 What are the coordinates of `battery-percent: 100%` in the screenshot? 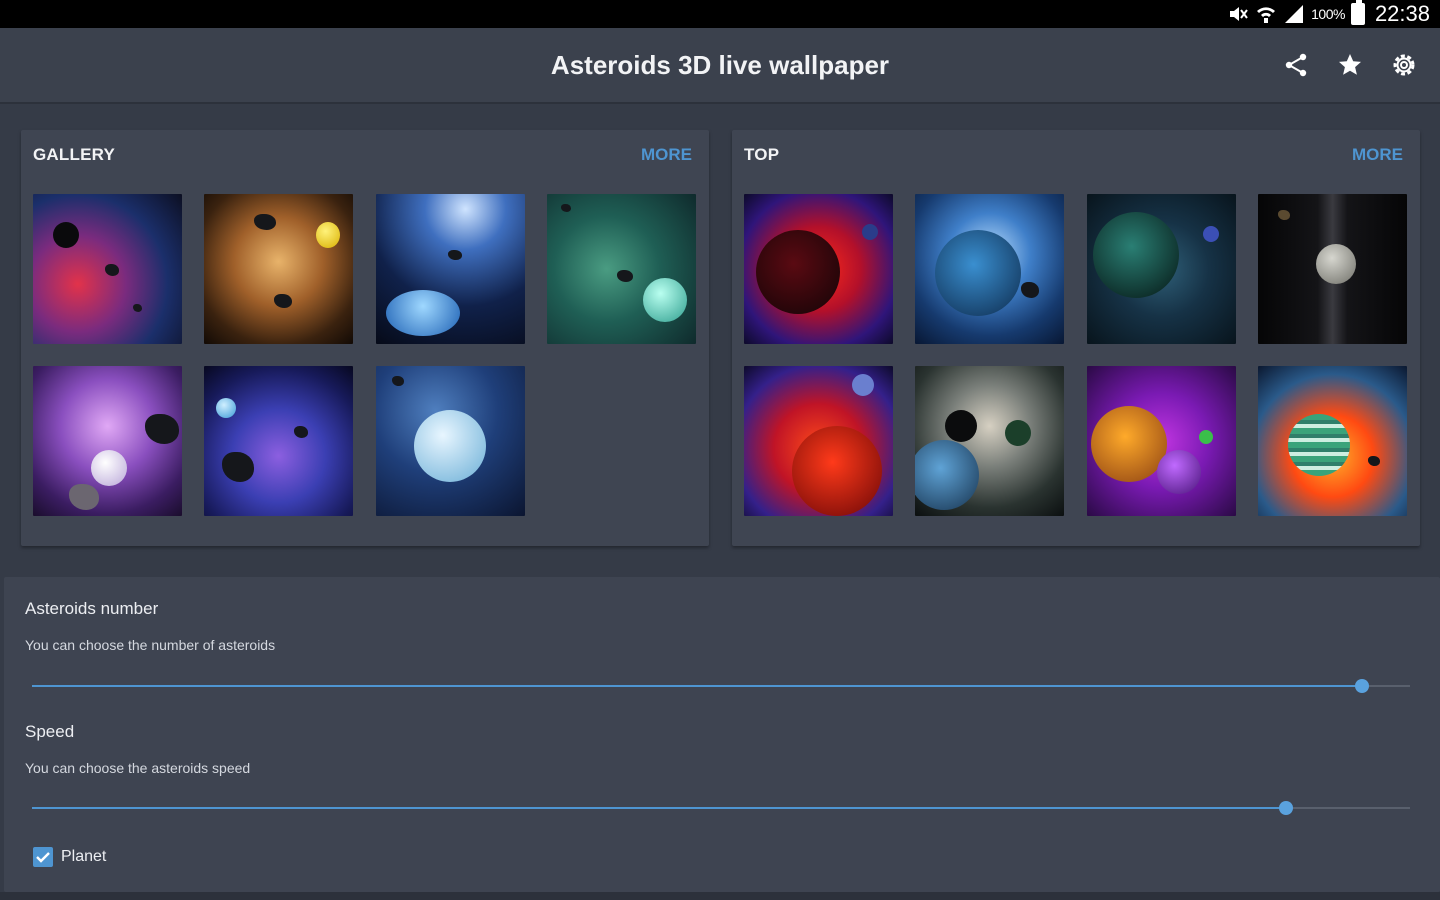 It's located at (1328, 14).